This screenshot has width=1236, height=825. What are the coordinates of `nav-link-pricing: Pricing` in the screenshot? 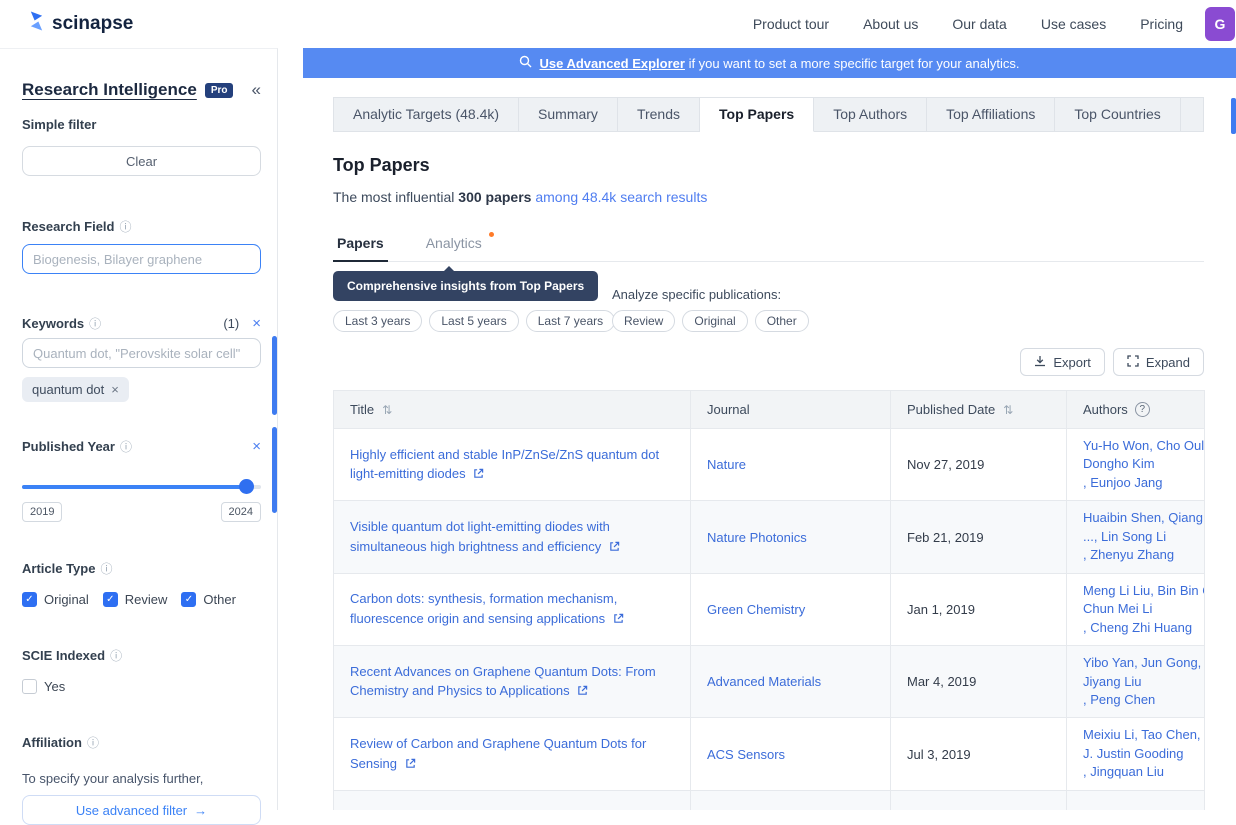 It's located at (1161, 24).